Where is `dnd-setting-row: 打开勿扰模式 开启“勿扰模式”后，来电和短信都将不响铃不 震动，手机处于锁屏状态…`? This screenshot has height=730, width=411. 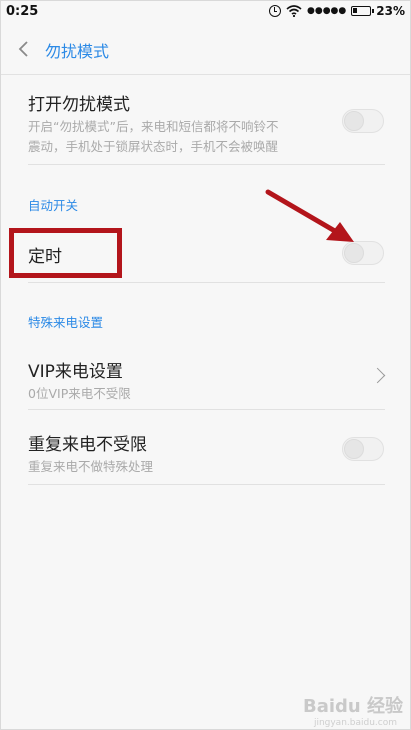
dnd-setting-row: 打开勿扰模式 开启“勿扰模式”后，来电和短信都将不响铃不 震动，手机处于锁屏状态… is located at coordinates (206, 123).